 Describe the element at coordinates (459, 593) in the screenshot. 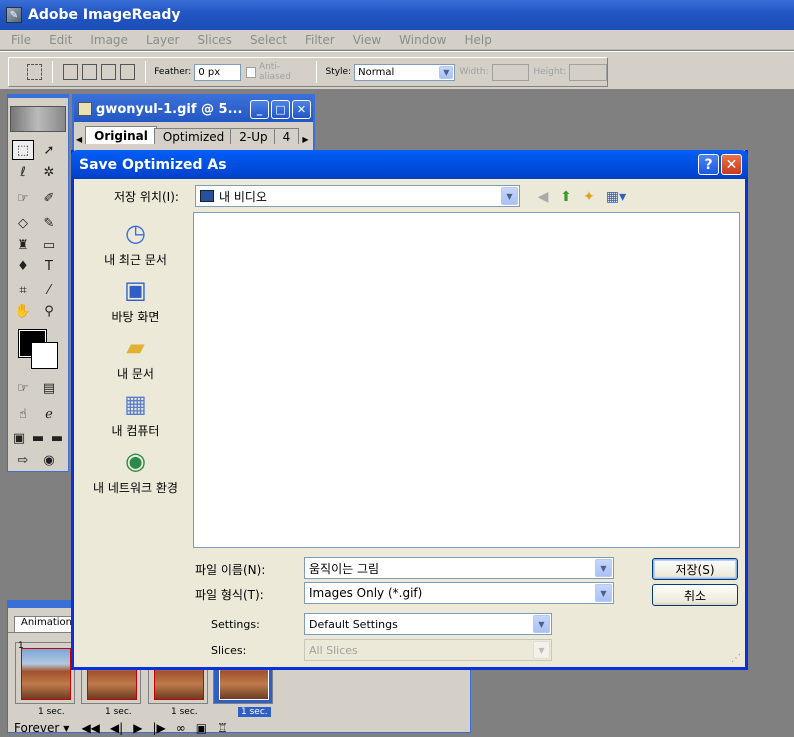

I see `filetype-select: Images Only (*.gif) ▼` at that location.